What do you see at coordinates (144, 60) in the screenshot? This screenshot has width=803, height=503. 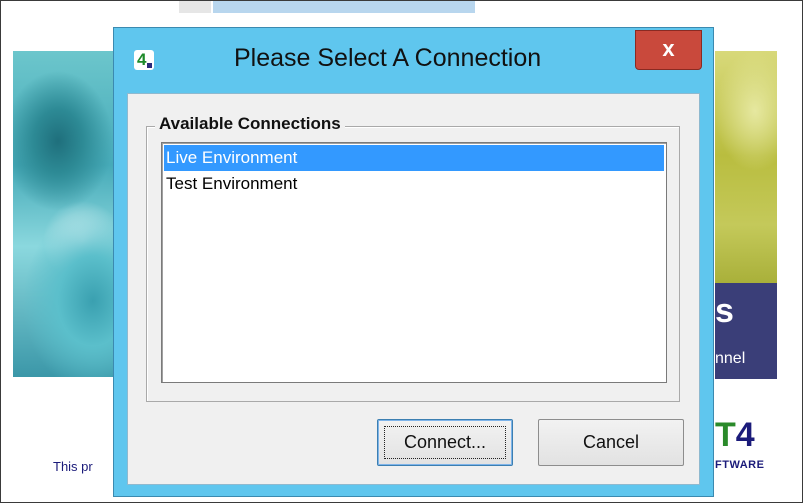 I see `app-logo-icon: 4` at bounding box center [144, 60].